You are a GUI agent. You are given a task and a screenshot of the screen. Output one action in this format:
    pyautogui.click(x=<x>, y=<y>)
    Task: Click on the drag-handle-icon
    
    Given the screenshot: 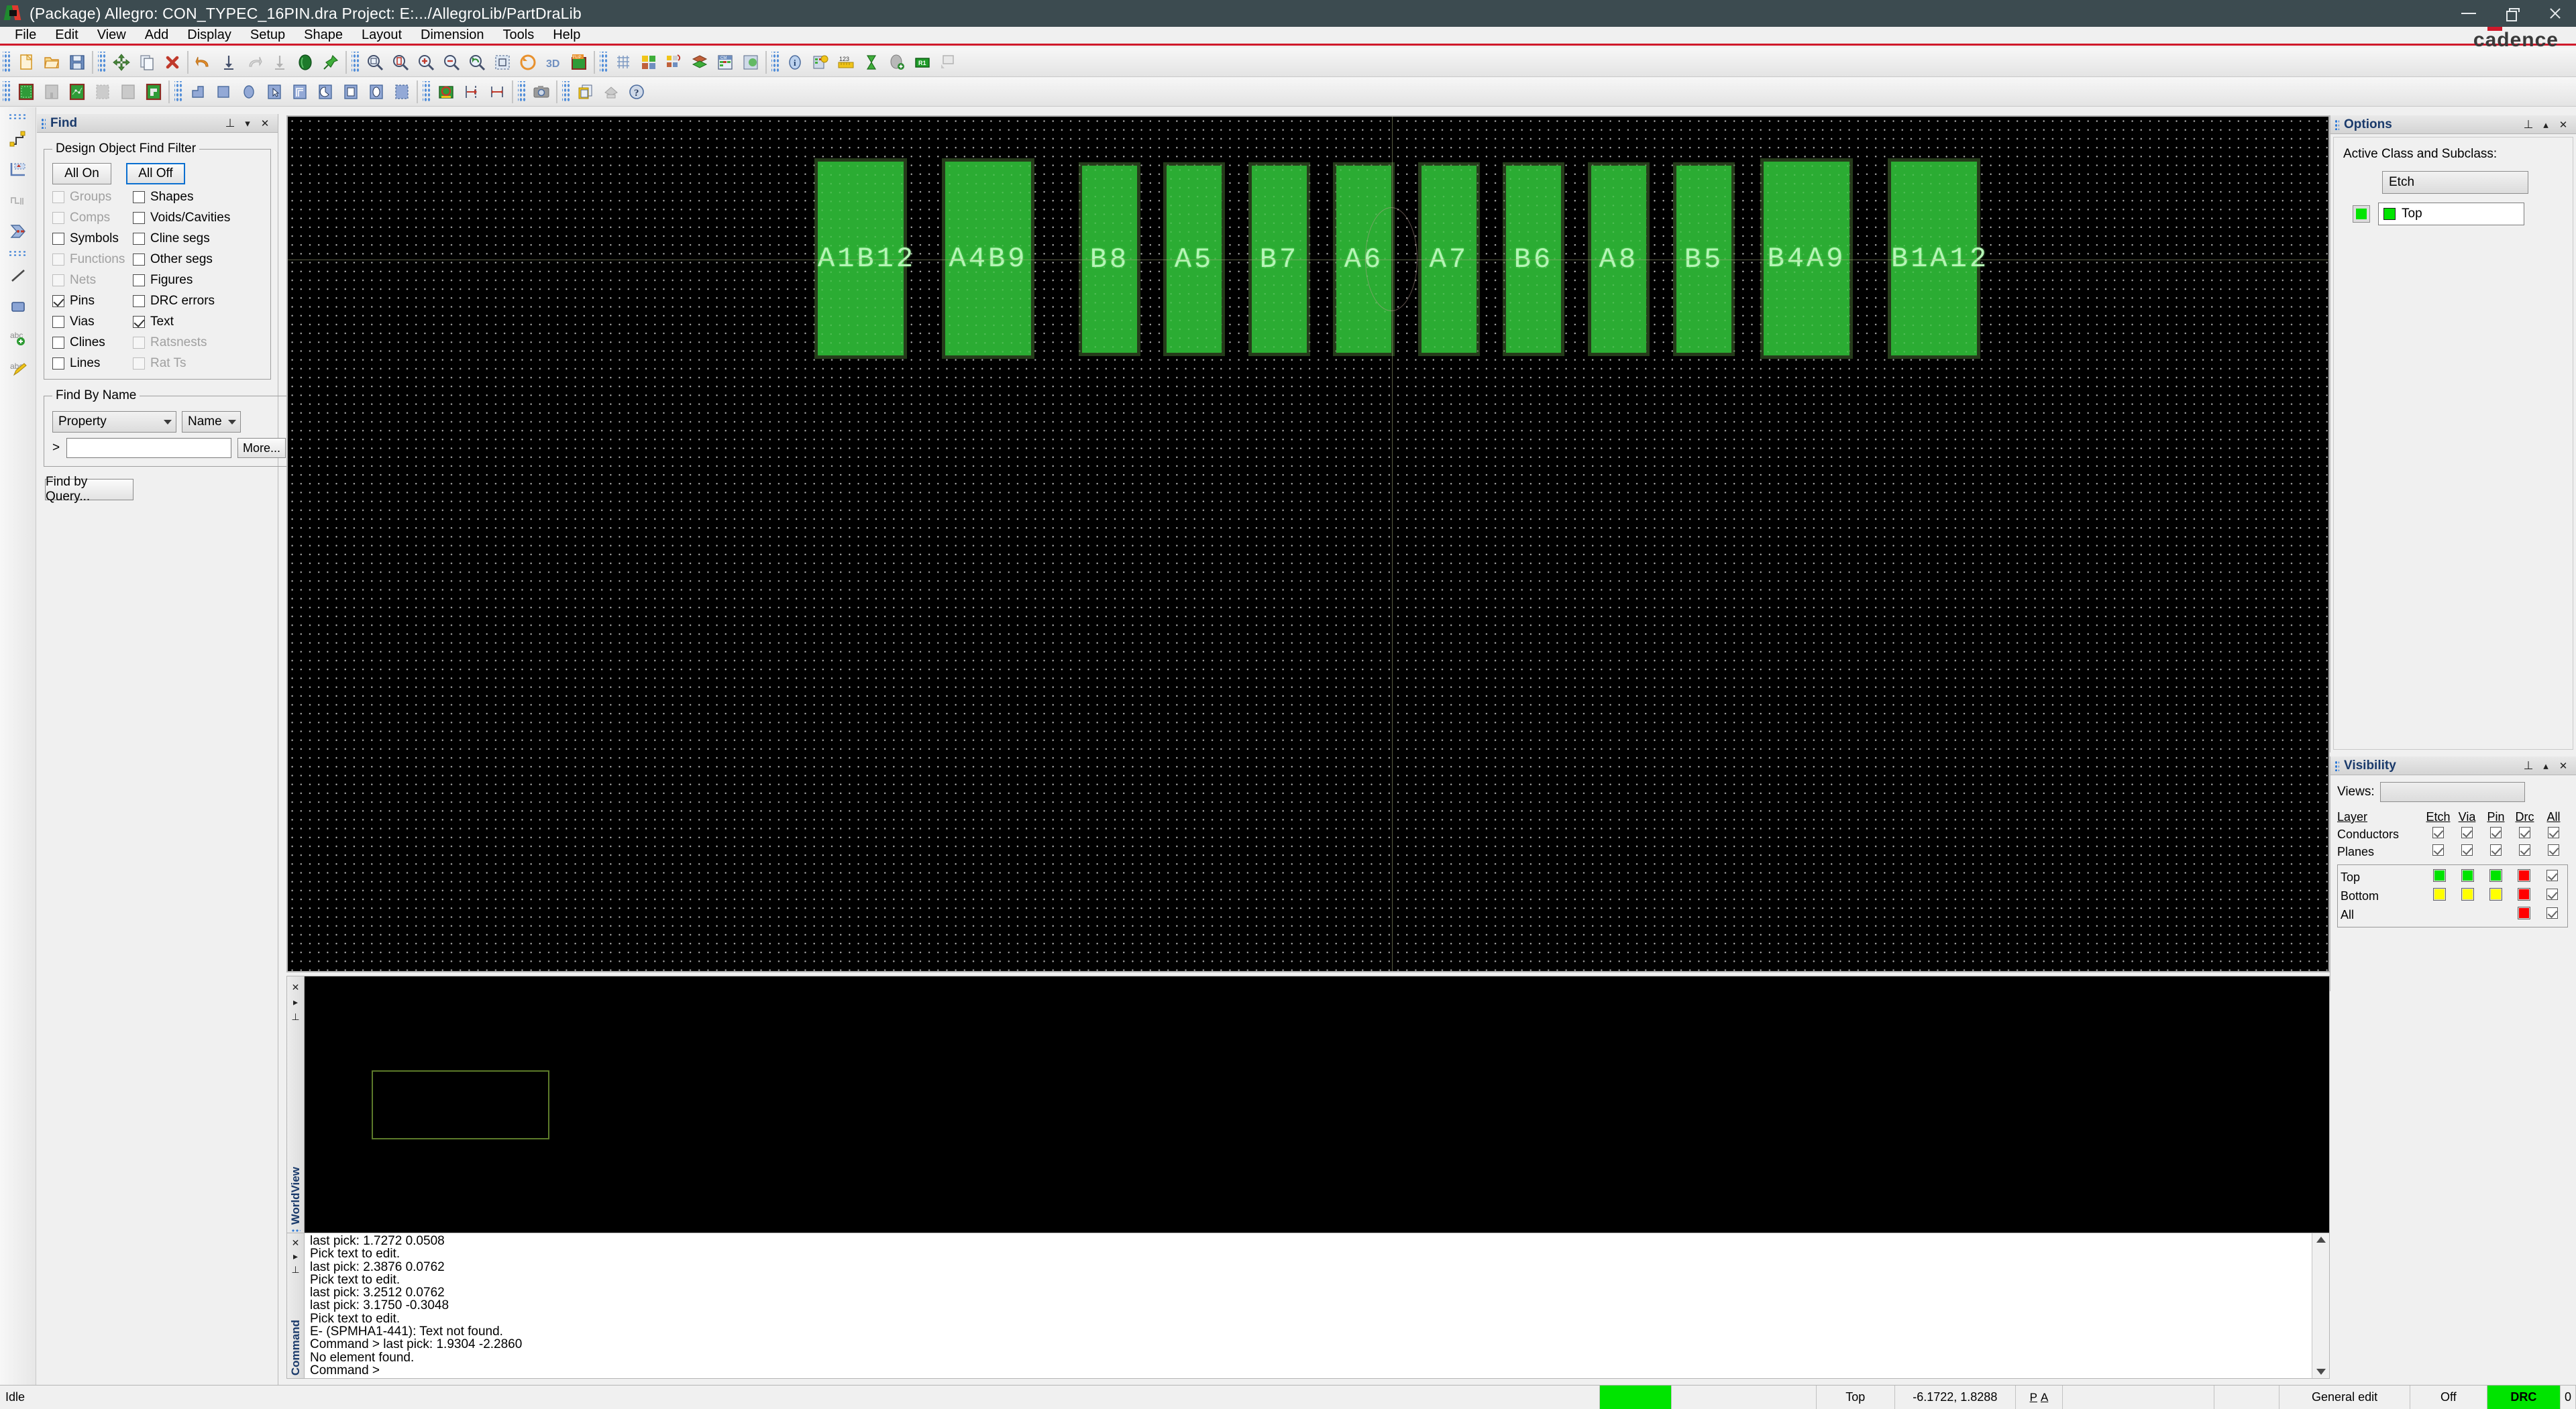 What is the action you would take?
    pyautogui.click(x=2336, y=124)
    